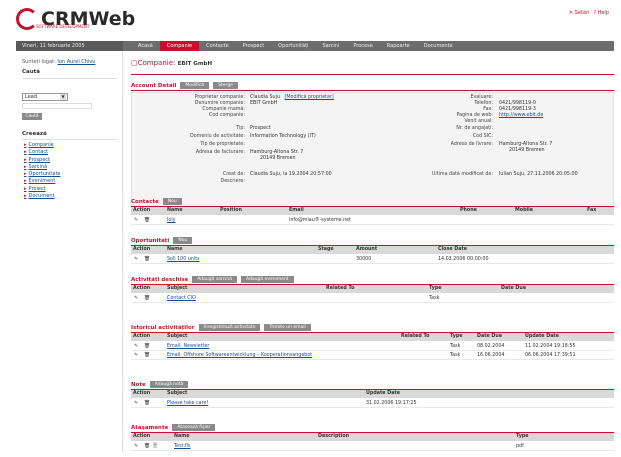 This screenshot has height=457, width=621. Describe the element at coordinates (39, 62) in the screenshot. I see `login-prefix: Sunteți logat:` at that location.